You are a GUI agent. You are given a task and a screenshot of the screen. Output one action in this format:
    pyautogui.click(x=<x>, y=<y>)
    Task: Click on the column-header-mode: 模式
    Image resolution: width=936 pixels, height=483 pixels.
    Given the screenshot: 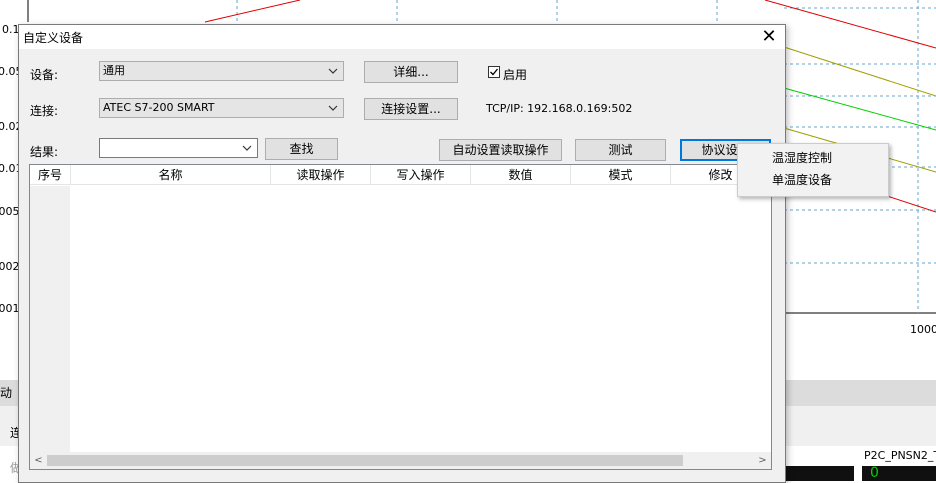 What is the action you would take?
    pyautogui.click(x=621, y=175)
    